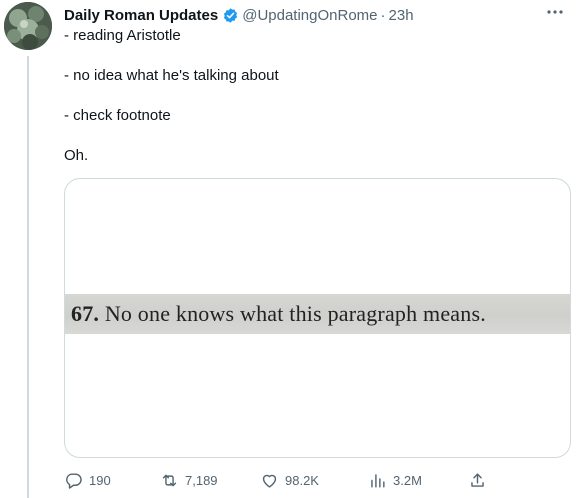 This screenshot has height=498, width=577. Describe the element at coordinates (230, 15) in the screenshot. I see `verified-badge-icon` at that location.